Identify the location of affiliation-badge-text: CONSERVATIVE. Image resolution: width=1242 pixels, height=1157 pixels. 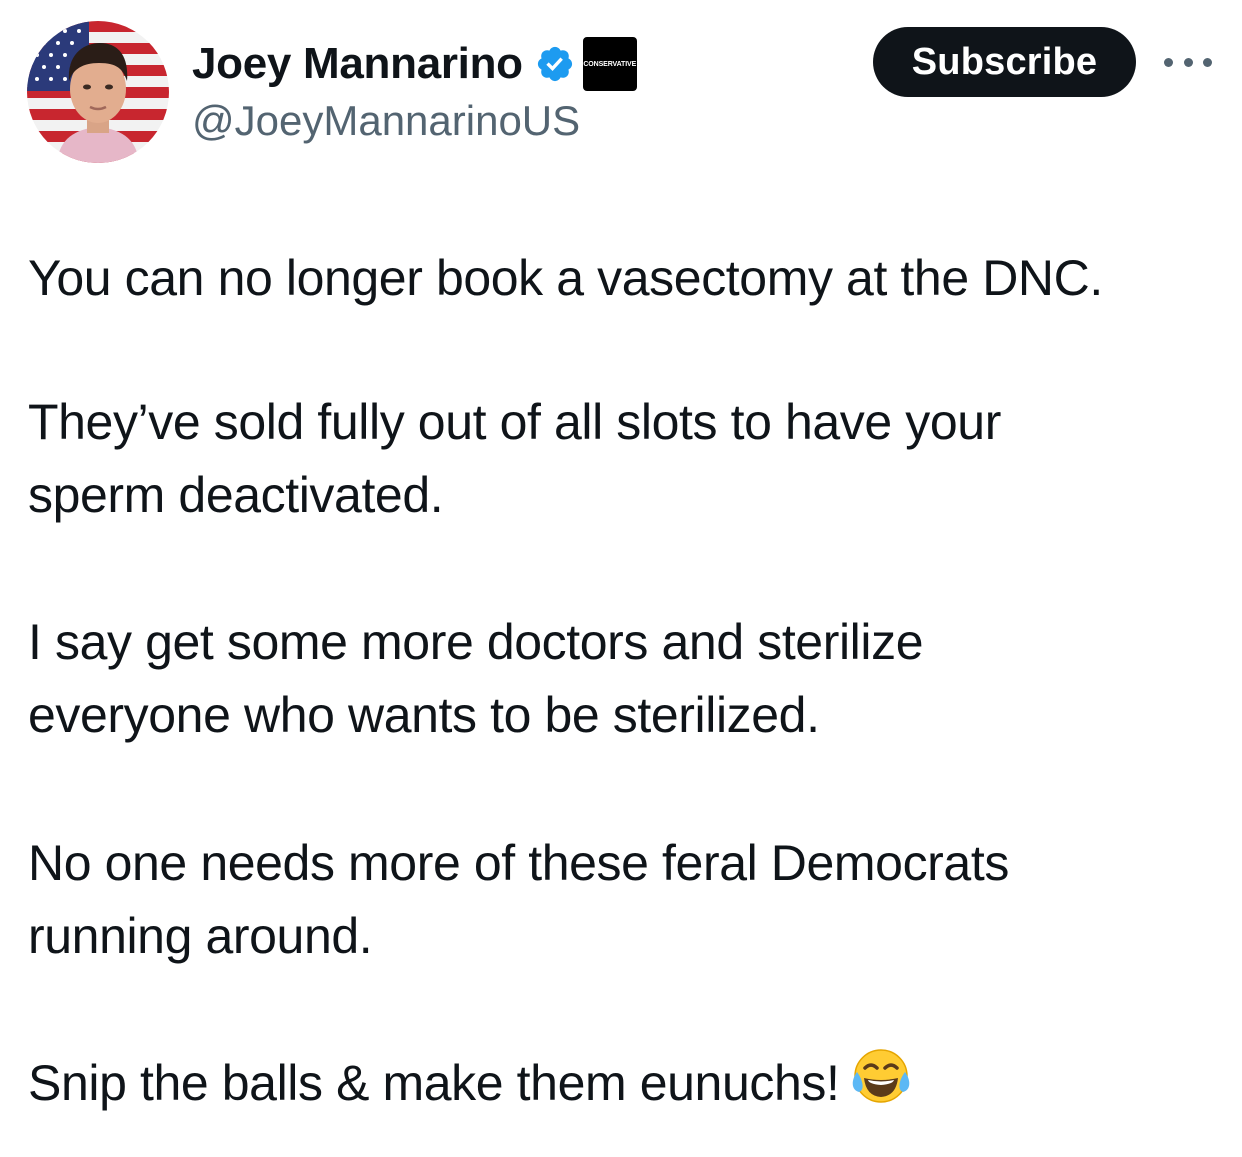
(610, 64).